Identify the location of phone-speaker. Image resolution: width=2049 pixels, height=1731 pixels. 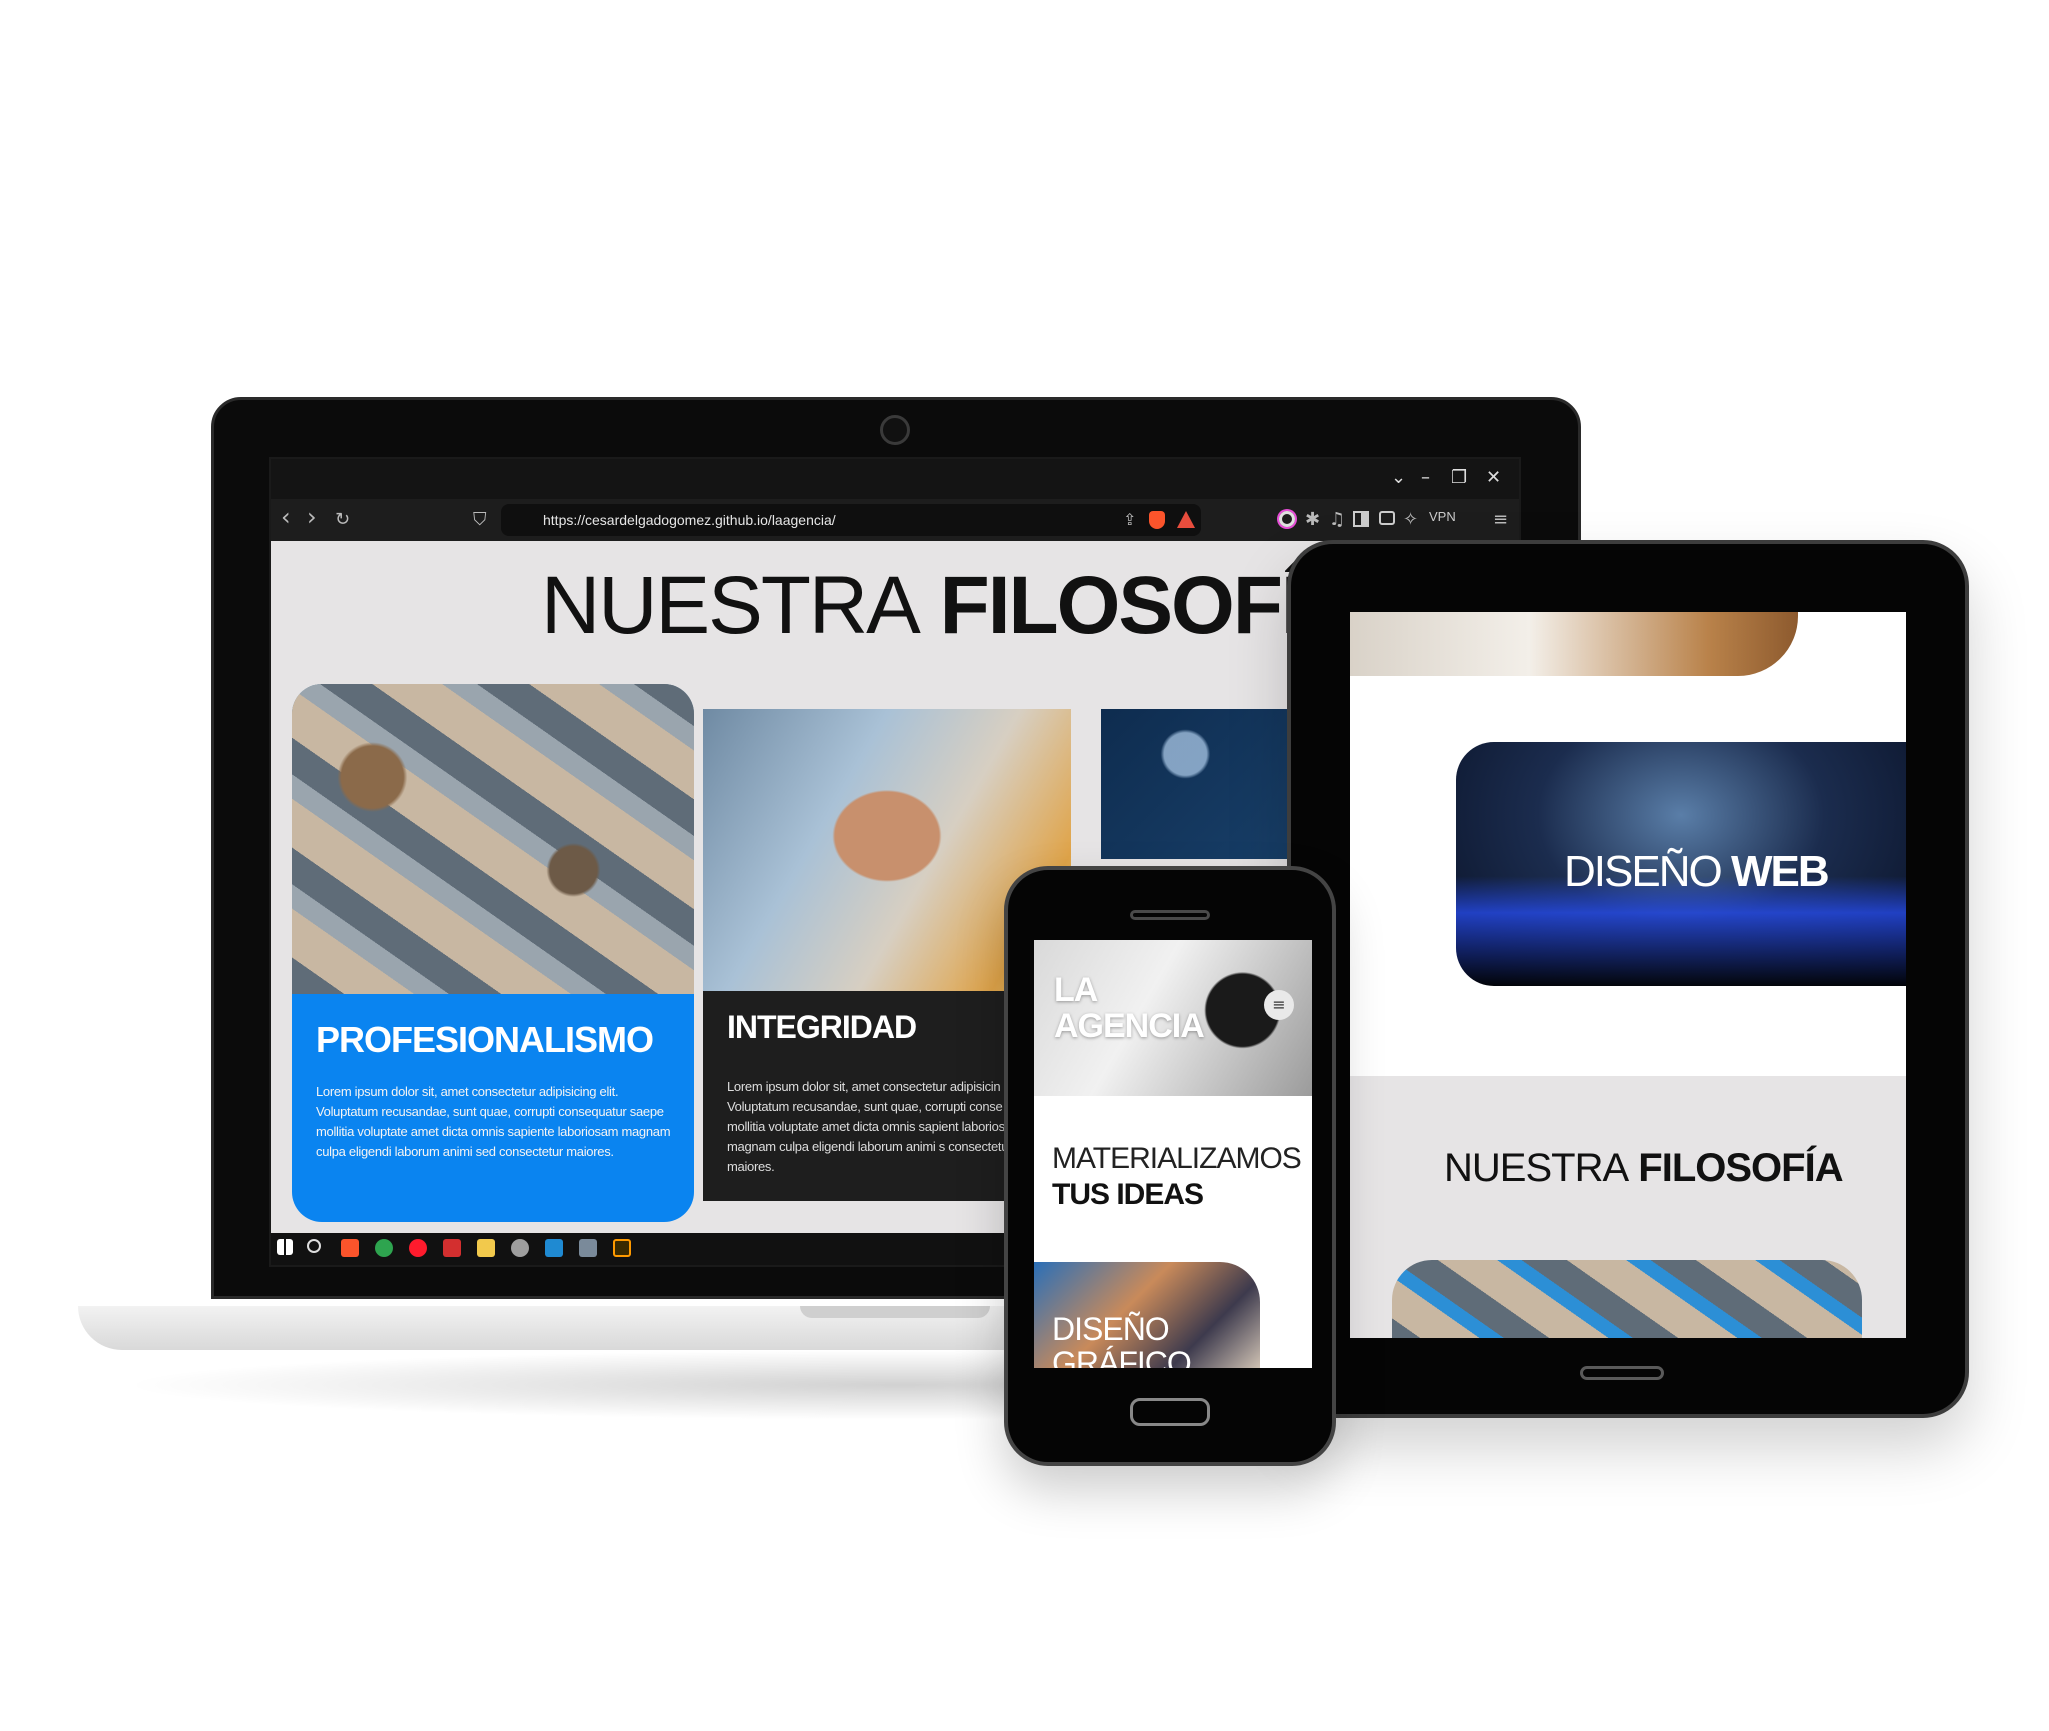
(1170, 915).